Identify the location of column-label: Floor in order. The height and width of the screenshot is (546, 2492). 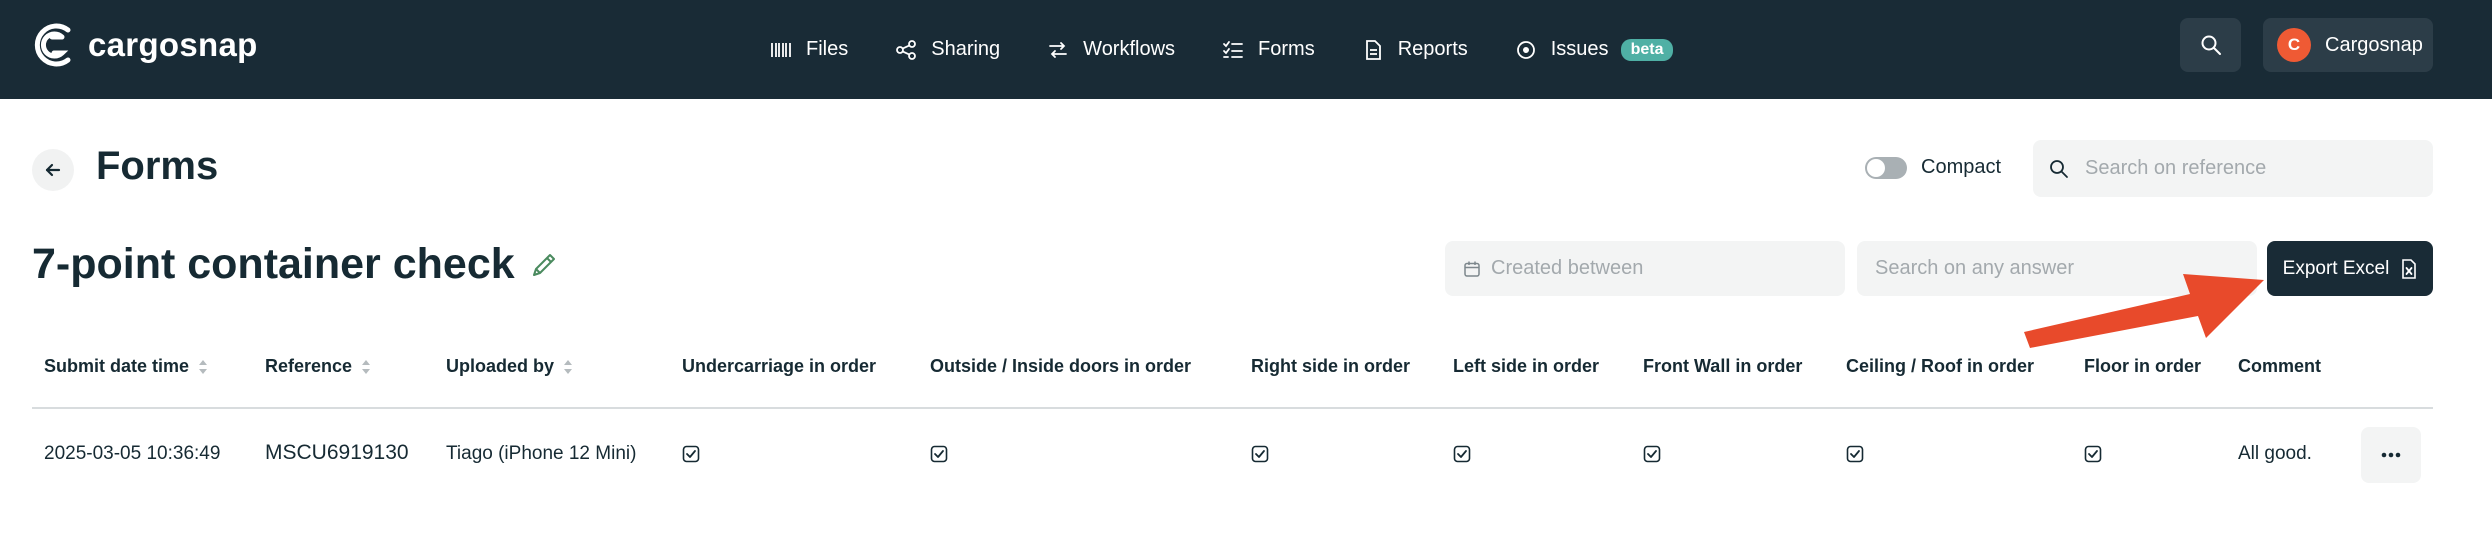
(2142, 366).